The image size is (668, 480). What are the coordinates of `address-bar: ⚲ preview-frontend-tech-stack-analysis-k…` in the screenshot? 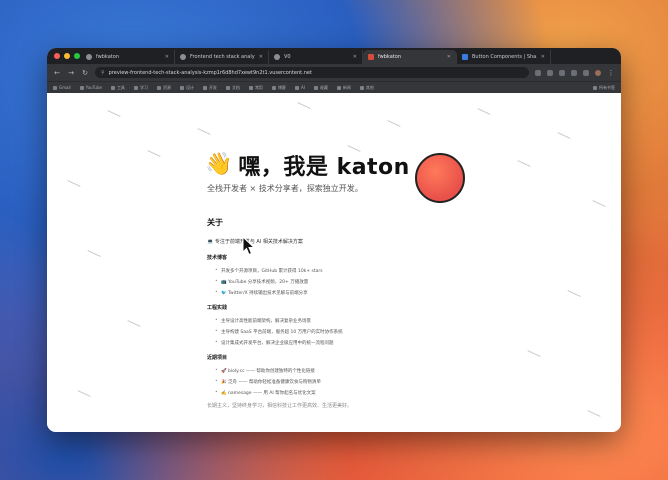 It's located at (312, 72).